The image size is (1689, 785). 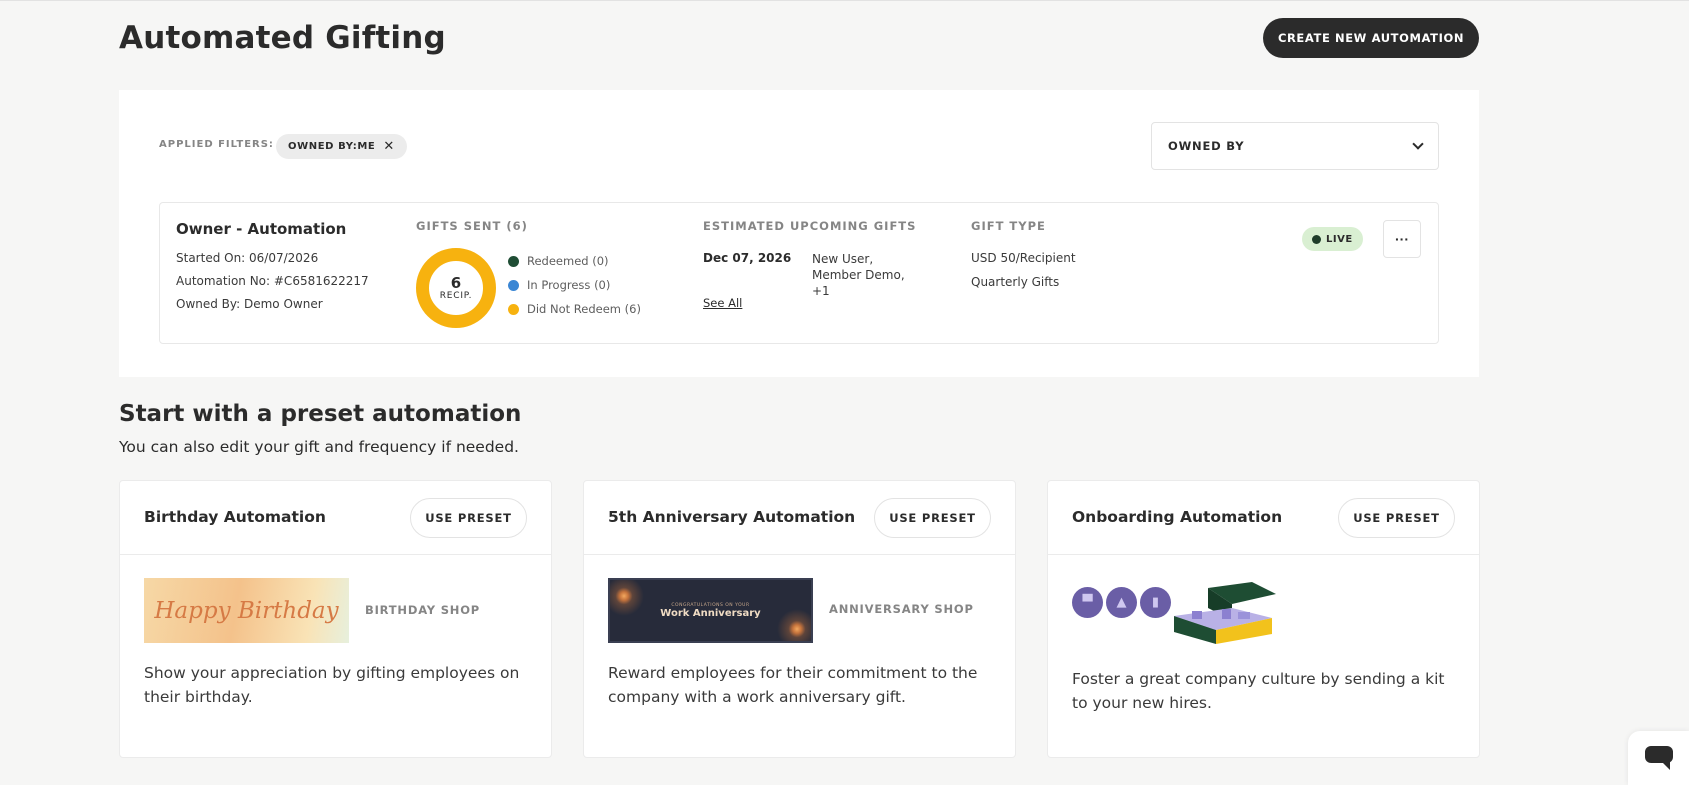 I want to click on status-dot, so click(x=1316, y=239).